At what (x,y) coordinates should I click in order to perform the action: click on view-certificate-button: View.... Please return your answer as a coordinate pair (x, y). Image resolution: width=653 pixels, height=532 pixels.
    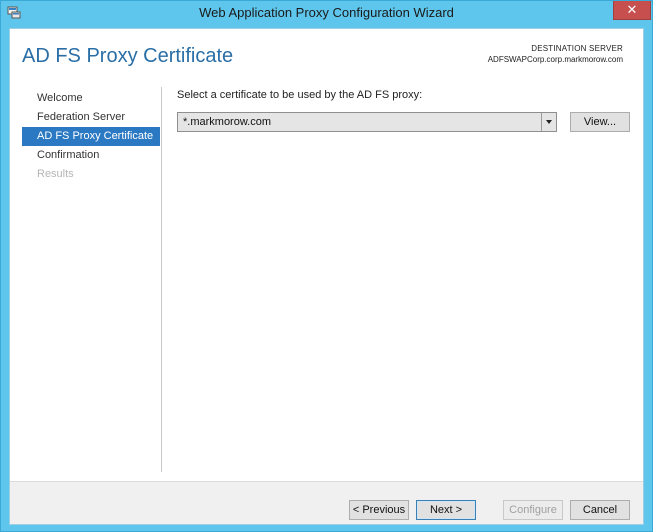
    Looking at the image, I should click on (600, 122).